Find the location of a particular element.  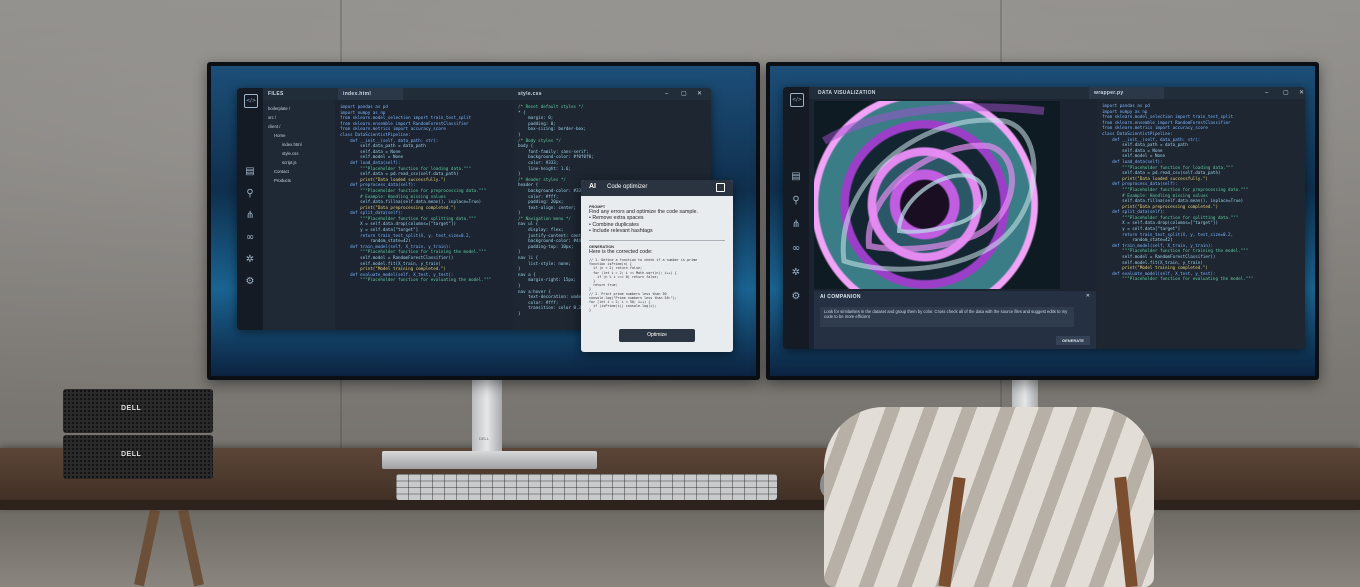

tree-item-file: index.html is located at coordinates (299, 144).